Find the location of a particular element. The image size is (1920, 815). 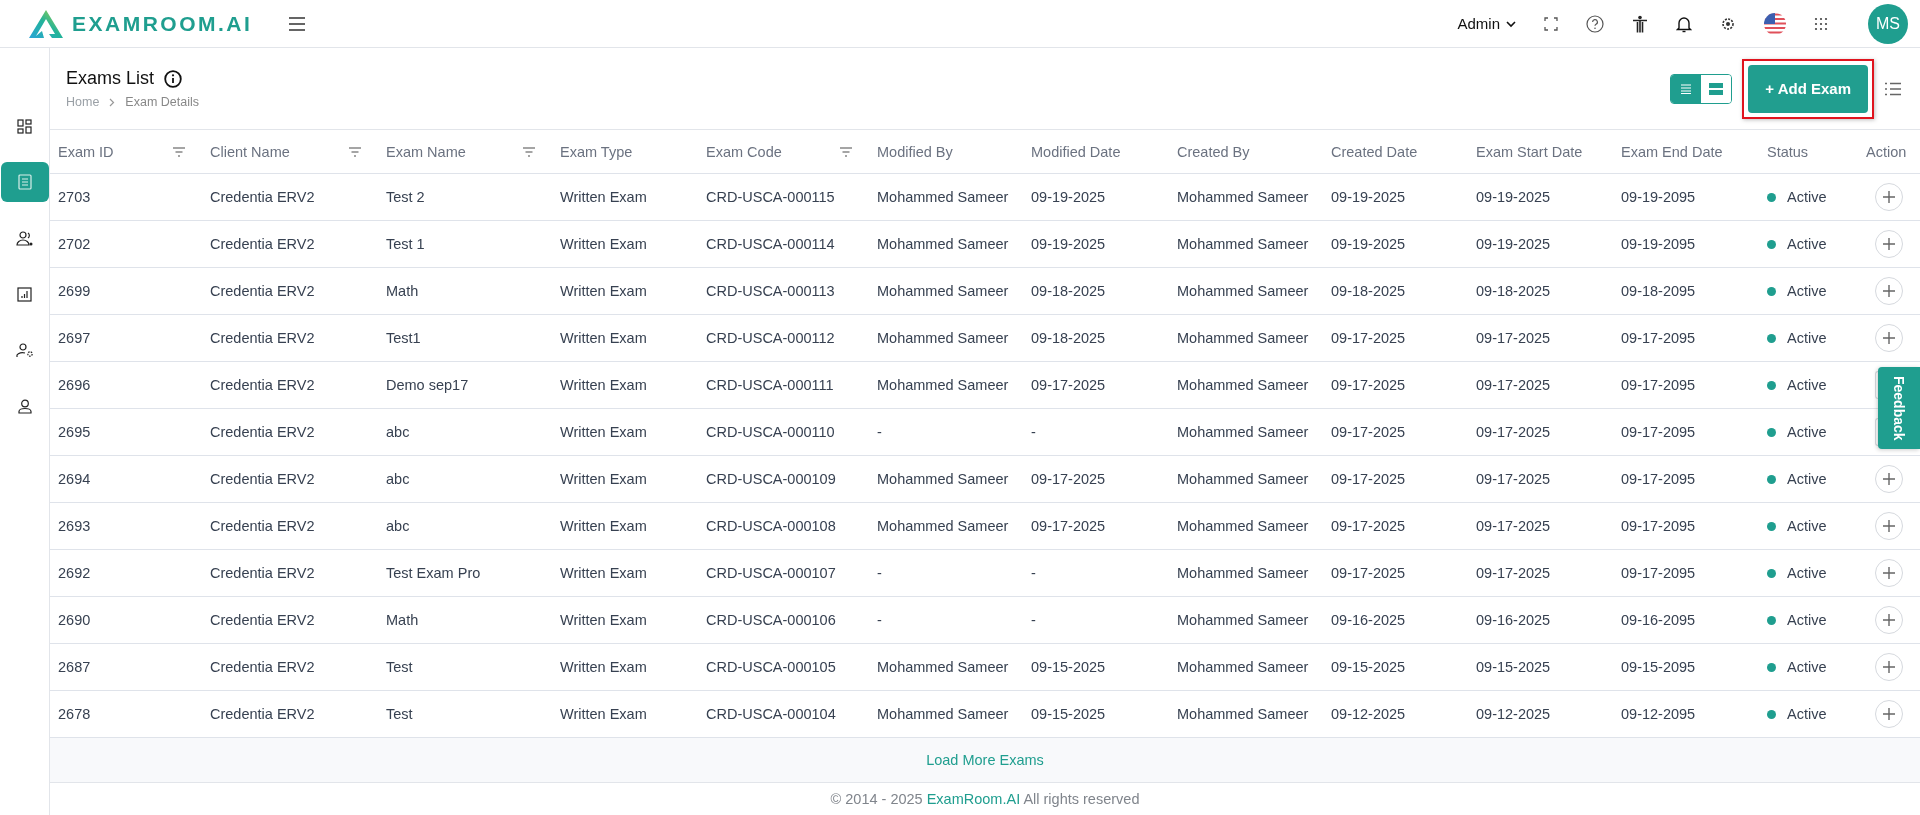

apps-grid-icon is located at coordinates (1821, 23).